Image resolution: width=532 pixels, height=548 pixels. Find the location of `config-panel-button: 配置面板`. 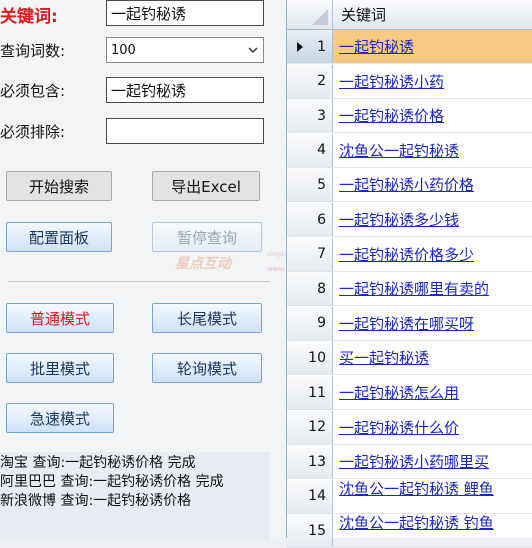

config-panel-button: 配置面板 is located at coordinates (59, 237).